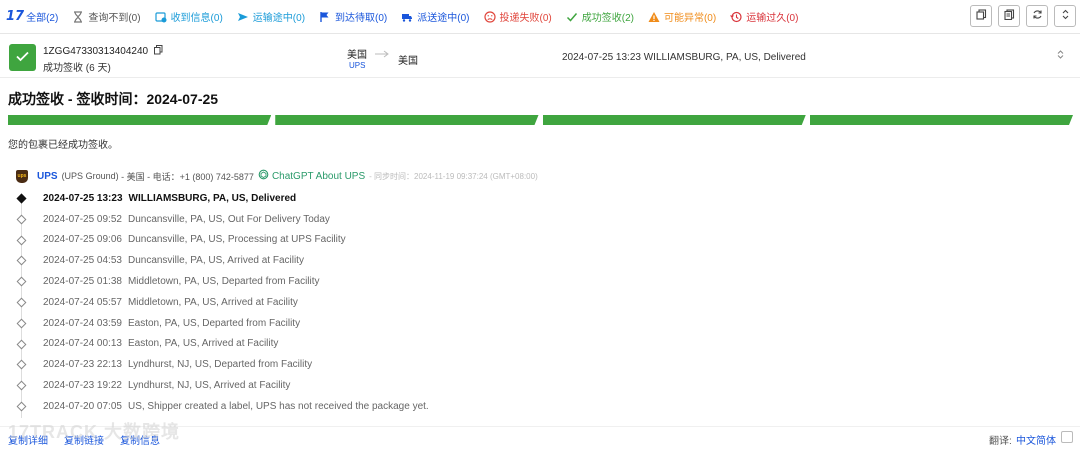  I want to click on expand-collapse-button, so click(1065, 16).